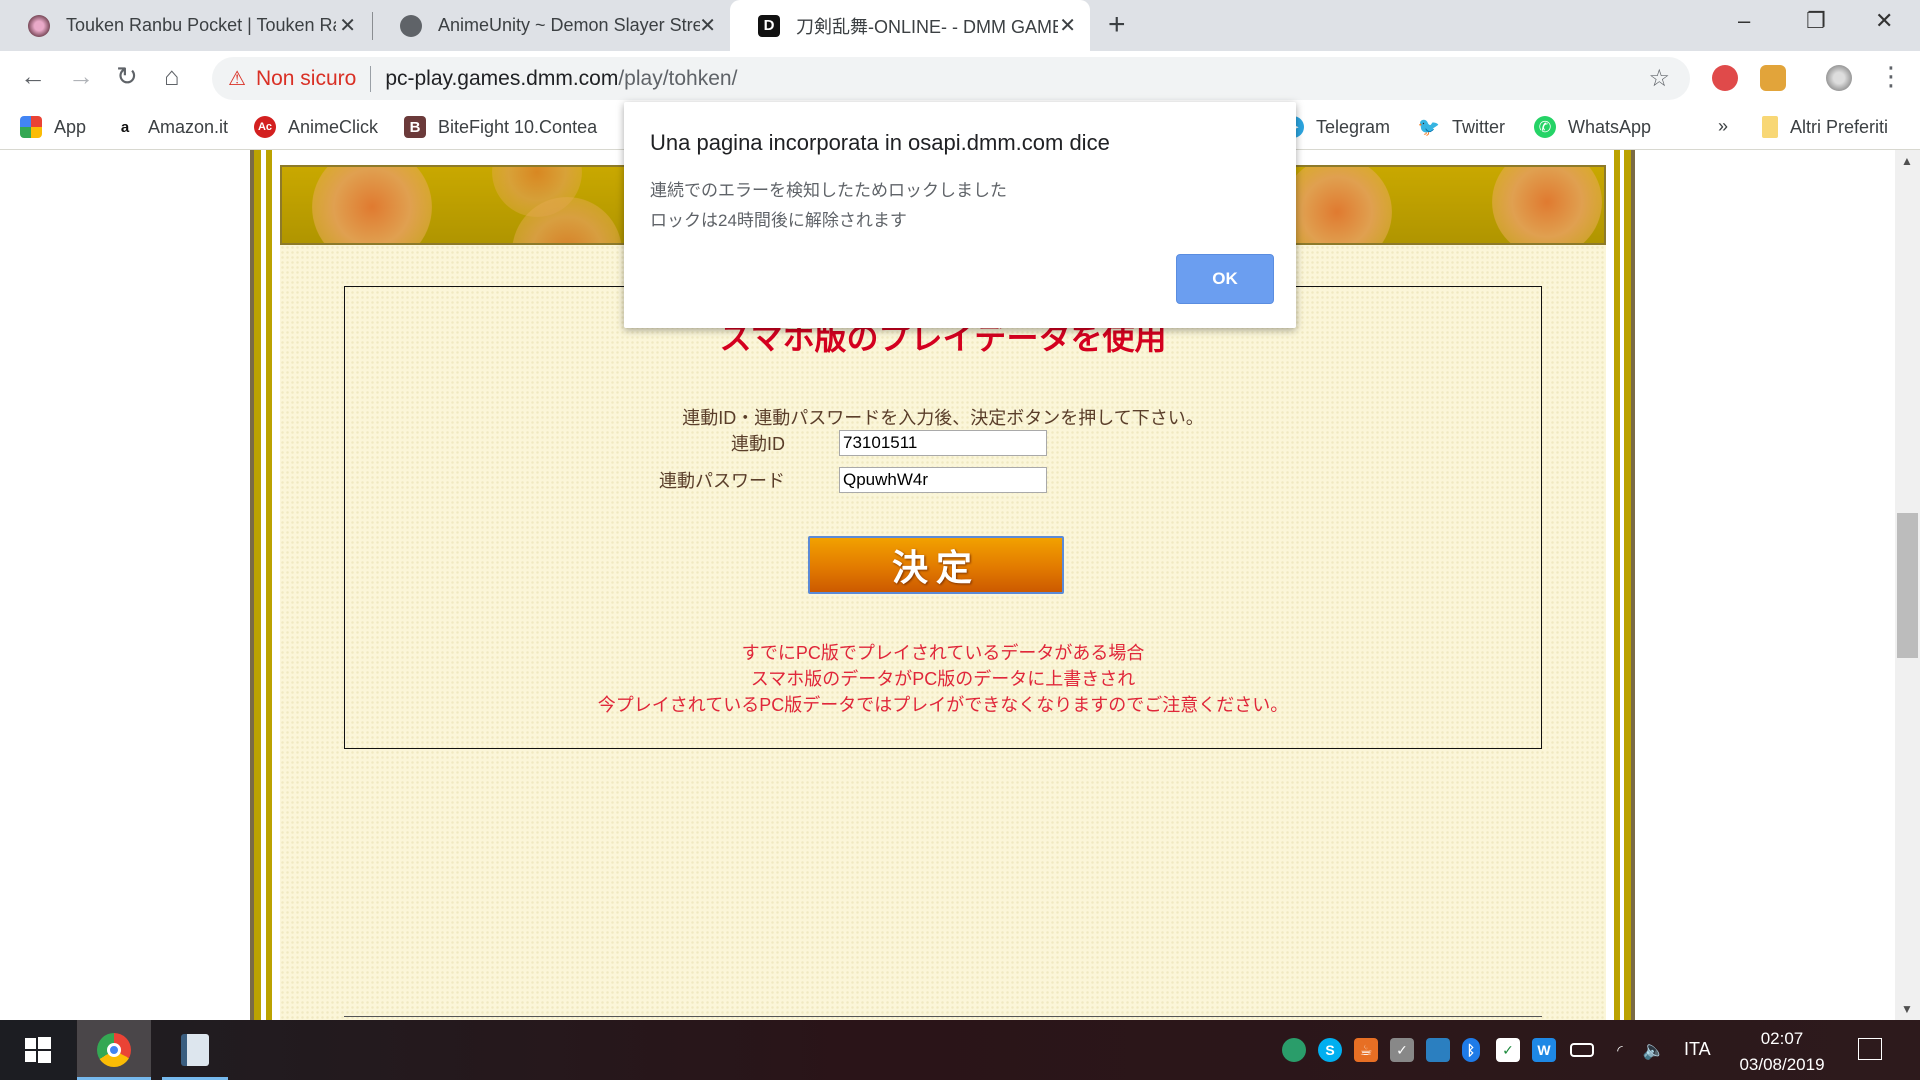 The image size is (1920, 1080). Describe the element at coordinates (758, 444) in the screenshot. I see `link-id-label: 連動ID` at that location.